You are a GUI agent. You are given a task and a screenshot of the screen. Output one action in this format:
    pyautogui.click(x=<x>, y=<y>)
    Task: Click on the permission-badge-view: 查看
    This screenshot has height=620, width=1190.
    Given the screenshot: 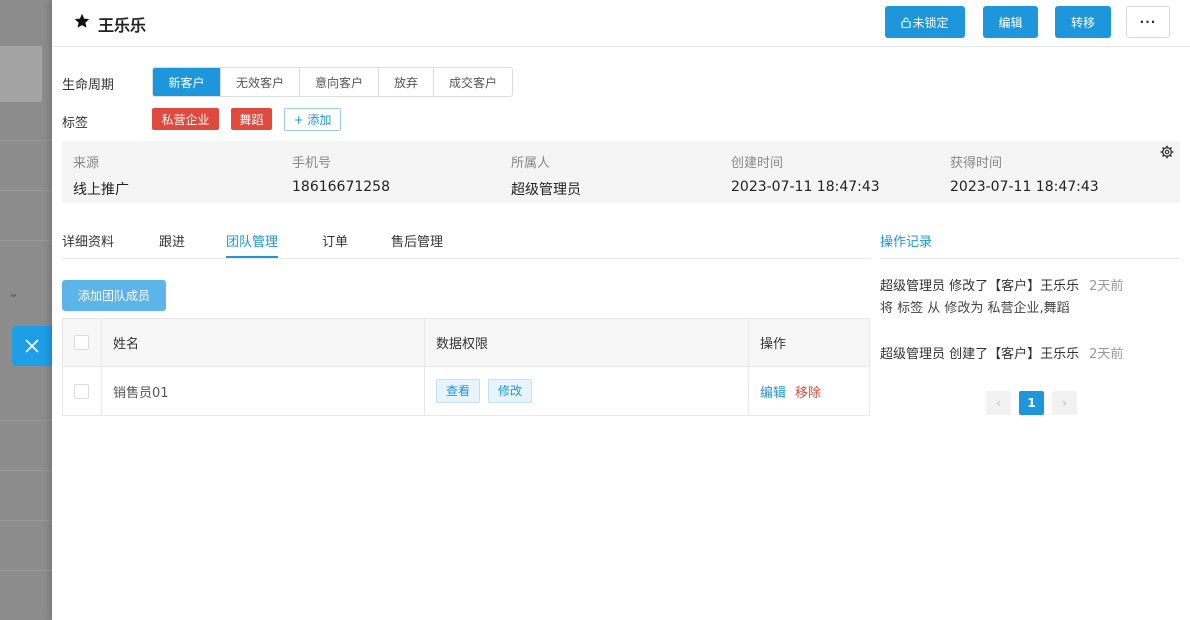 What is the action you would take?
    pyautogui.click(x=458, y=391)
    